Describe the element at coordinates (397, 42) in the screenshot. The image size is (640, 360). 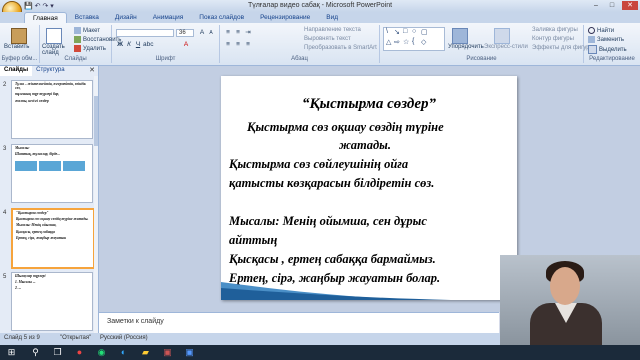
I see `right-arrow-shape-icon: ⇨` at that location.